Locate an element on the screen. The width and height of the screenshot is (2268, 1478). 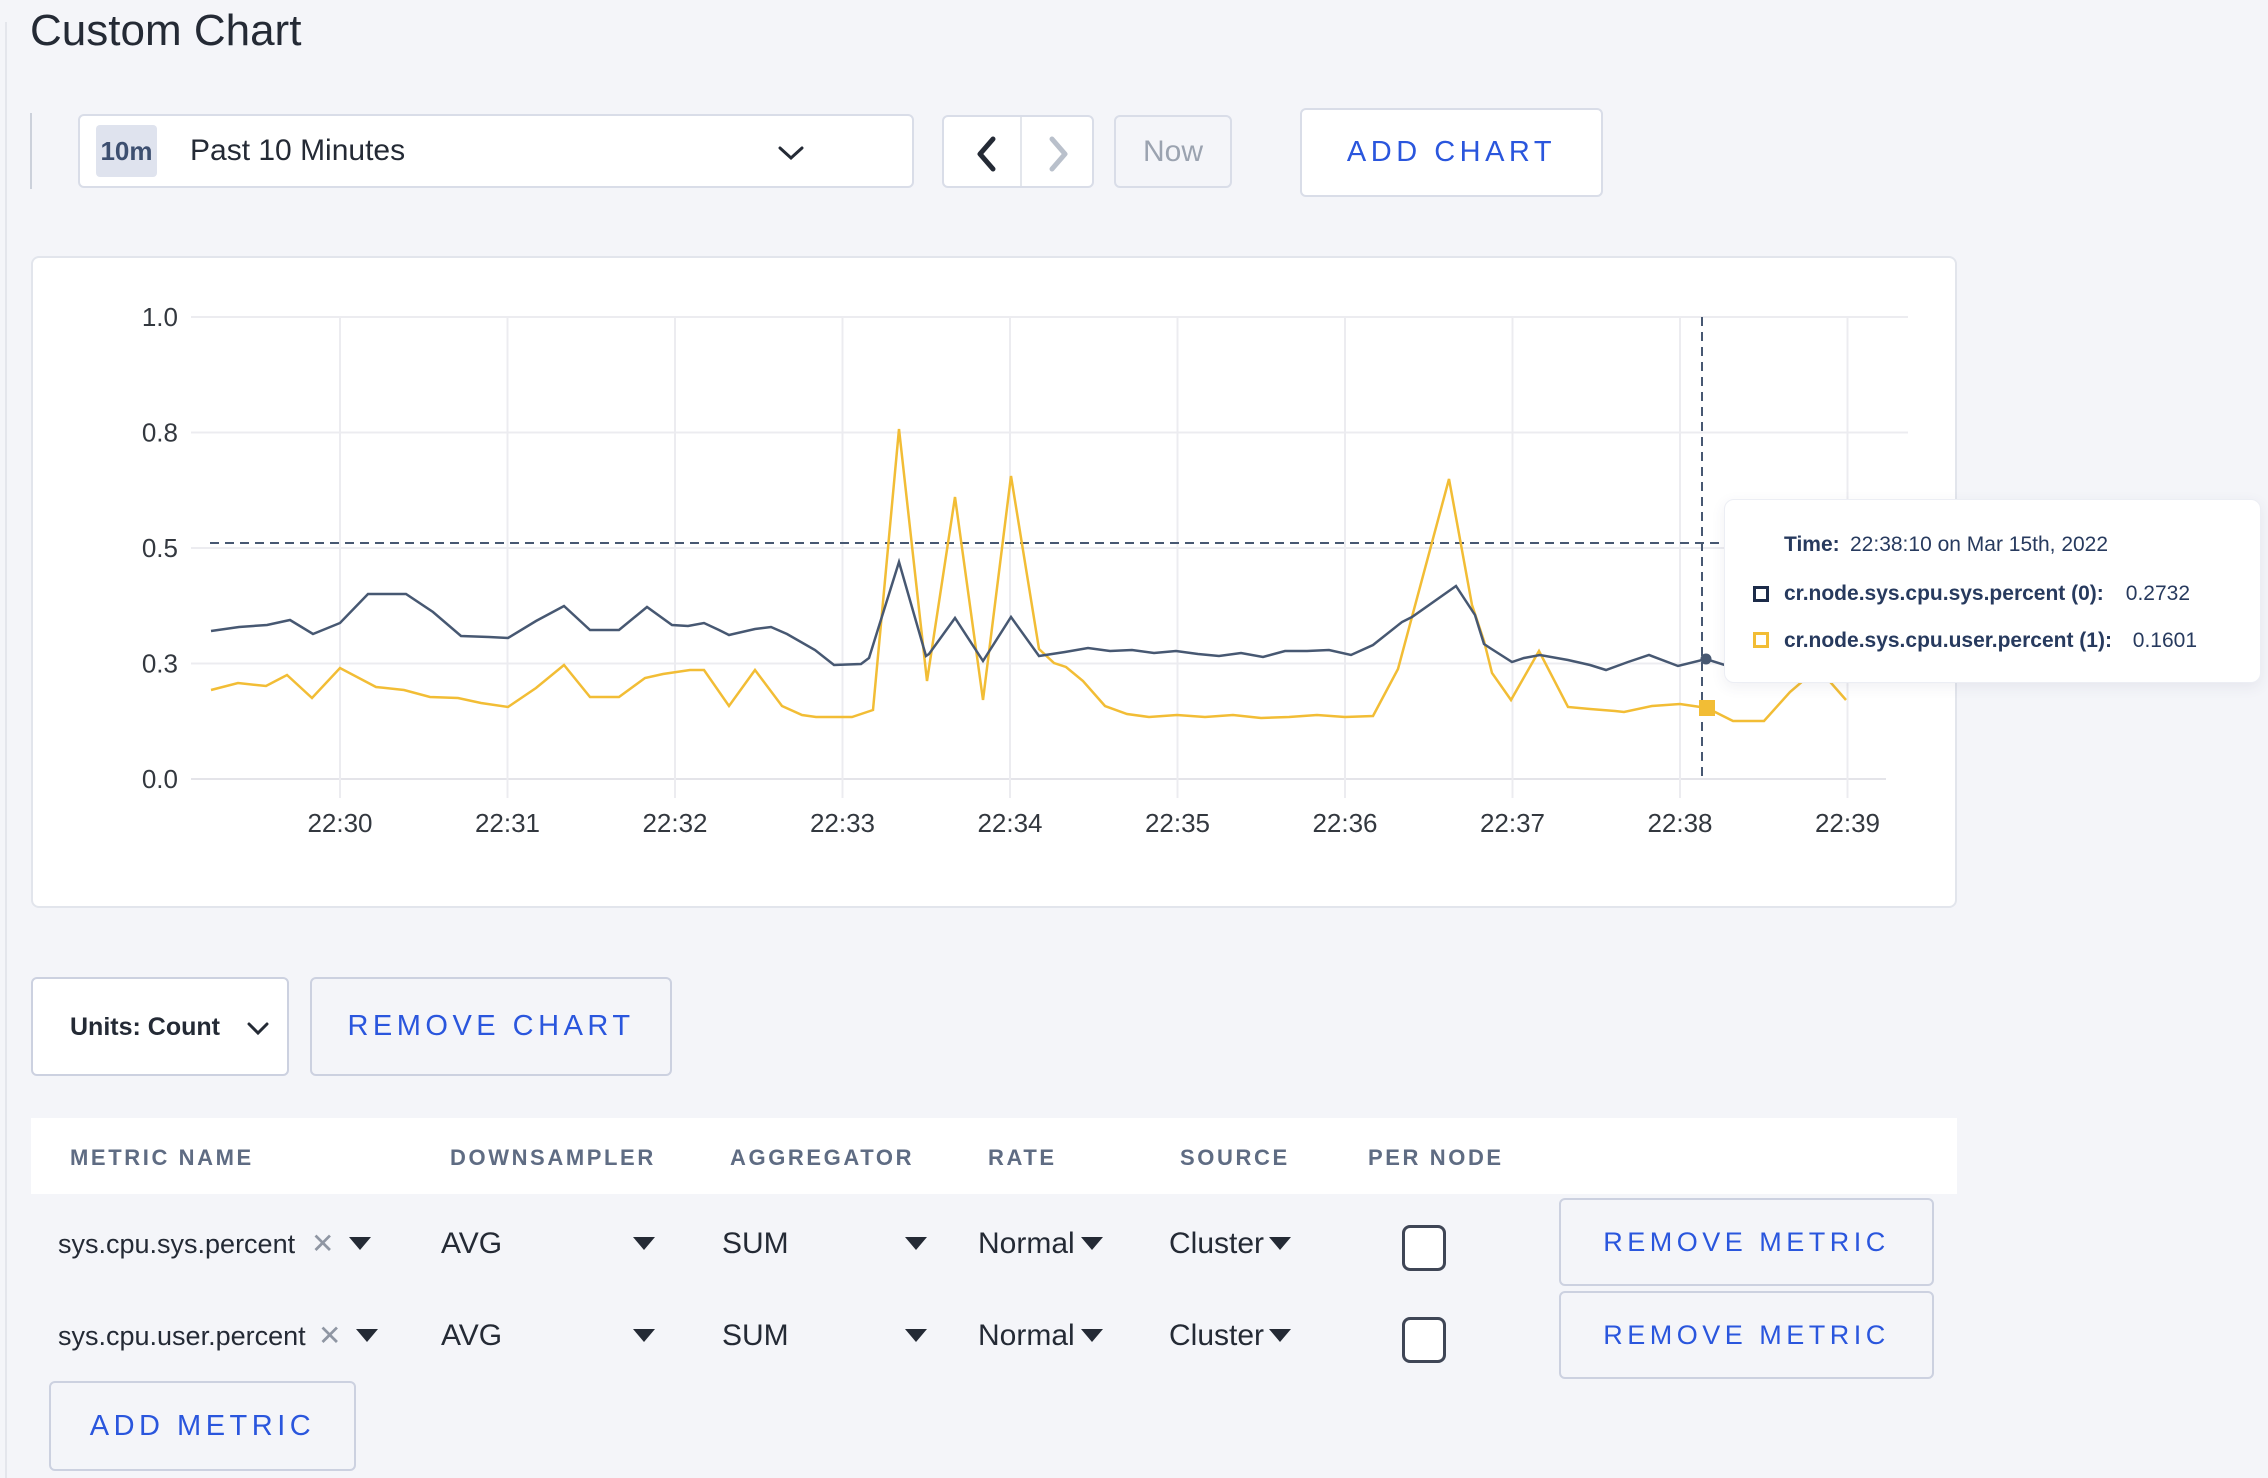
svg-text: 22:39 is located at coordinates (1847, 823).